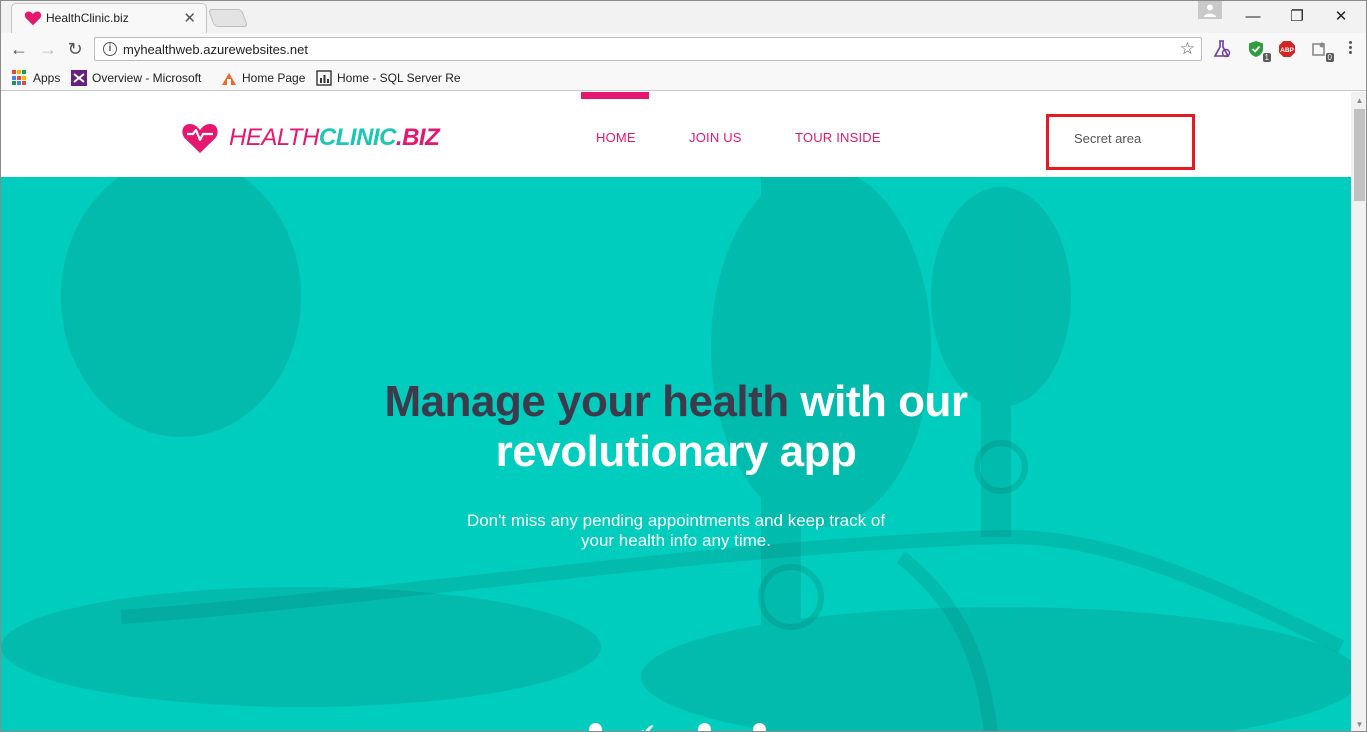  I want to click on extension-icon: 0, so click(1322, 51).